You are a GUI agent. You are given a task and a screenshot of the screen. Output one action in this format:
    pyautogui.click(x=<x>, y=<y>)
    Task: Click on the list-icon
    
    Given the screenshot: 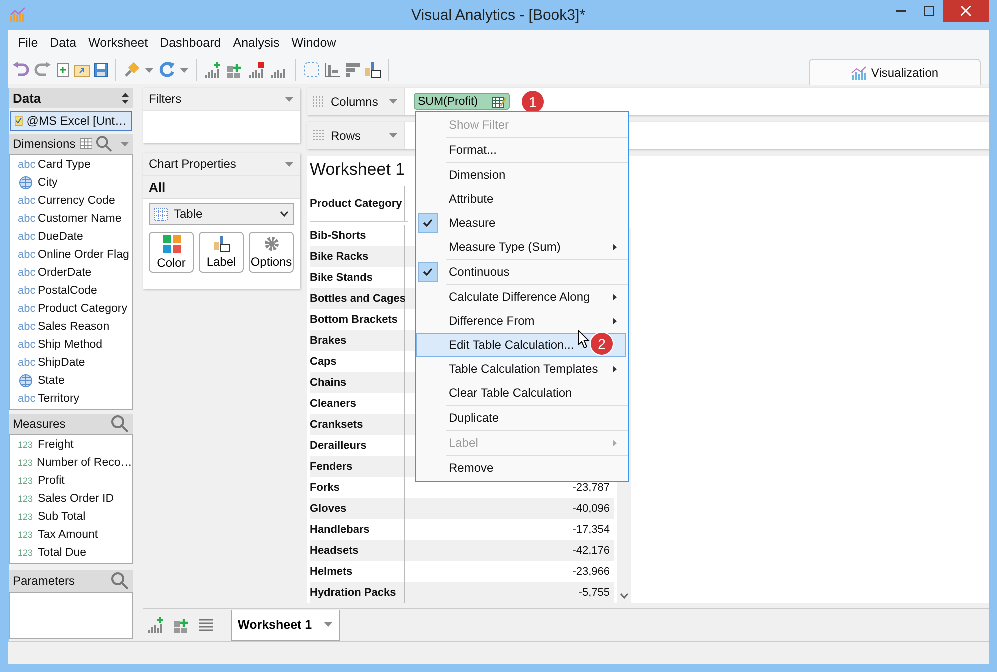 What is the action you would take?
    pyautogui.click(x=206, y=625)
    